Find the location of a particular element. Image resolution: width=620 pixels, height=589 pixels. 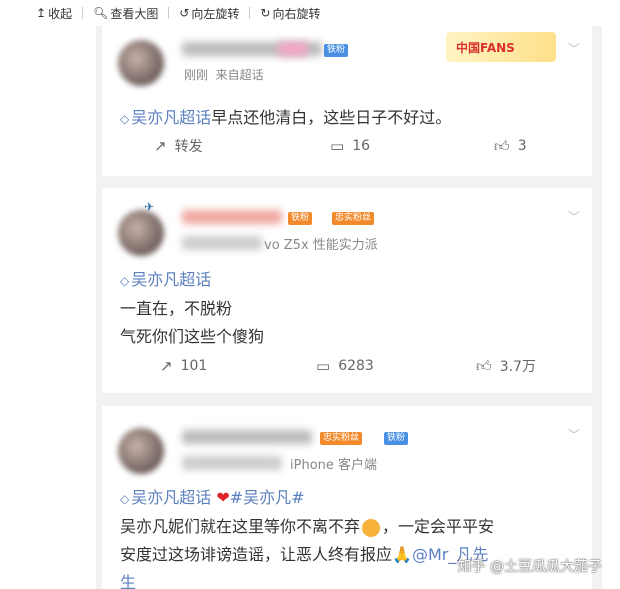

hashtag-link: #吴亦凡# is located at coordinates (267, 497).